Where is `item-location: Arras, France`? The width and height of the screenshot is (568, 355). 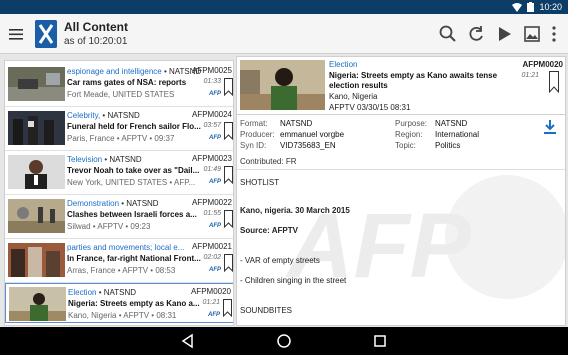 item-location: Arras, France is located at coordinates (91, 270).